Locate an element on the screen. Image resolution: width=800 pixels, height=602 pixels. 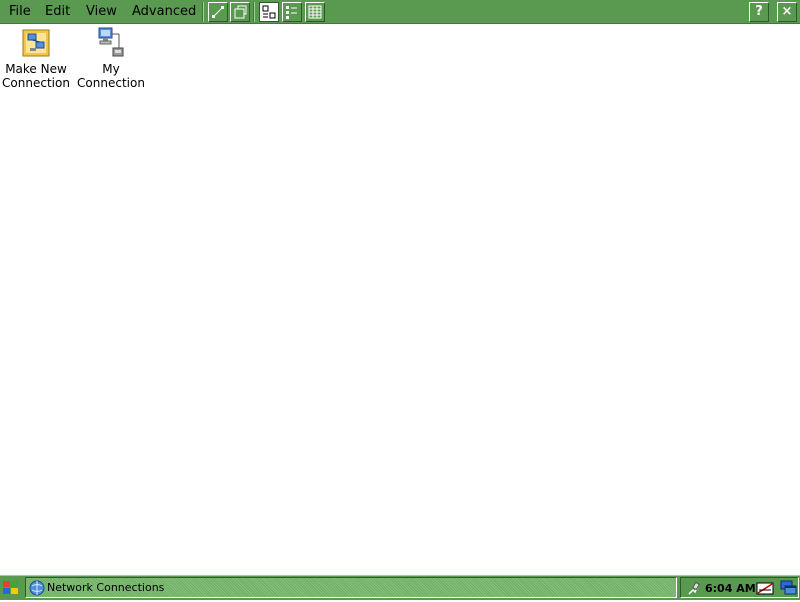
menu-view: View is located at coordinates (101, 12).